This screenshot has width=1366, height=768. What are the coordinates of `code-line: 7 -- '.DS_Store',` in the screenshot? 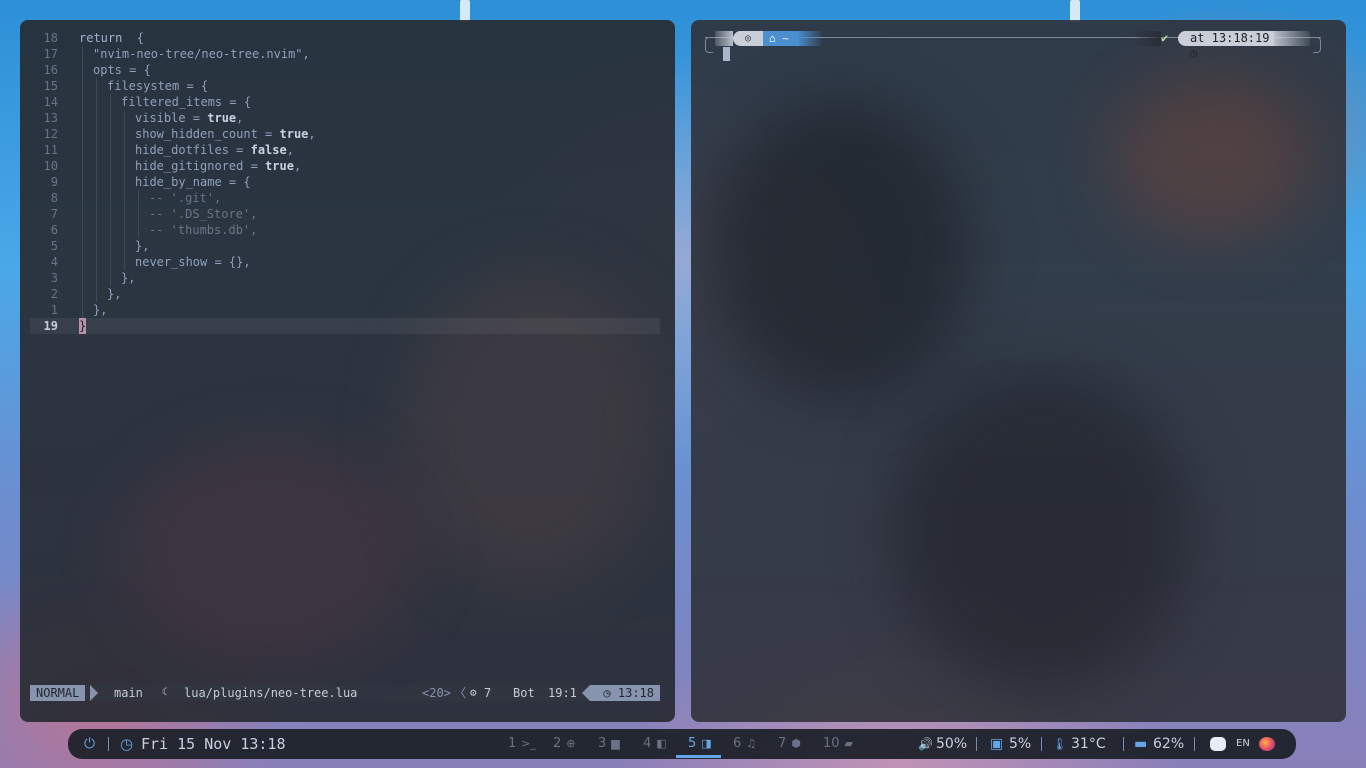 It's located at (345, 214).